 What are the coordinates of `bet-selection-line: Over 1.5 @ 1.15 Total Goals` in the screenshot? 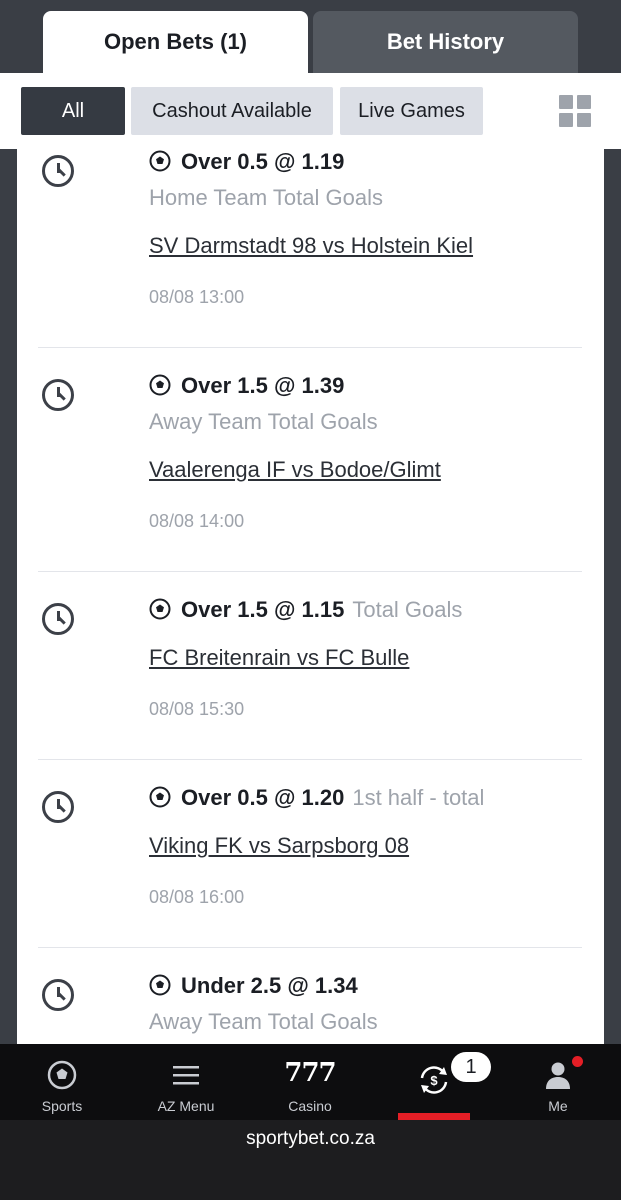 It's located at (305, 610).